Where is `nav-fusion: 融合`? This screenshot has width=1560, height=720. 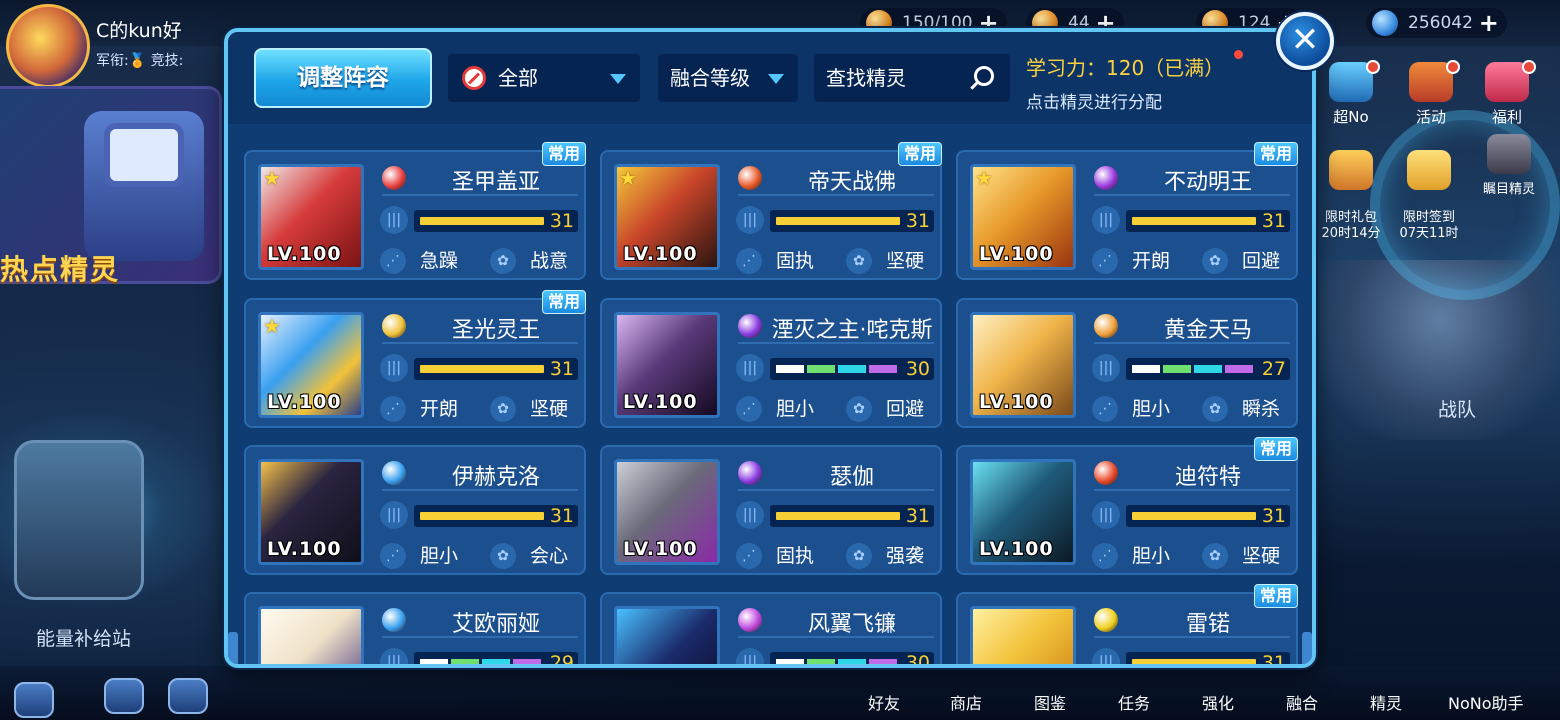 nav-fusion: 融合 is located at coordinates (1302, 702).